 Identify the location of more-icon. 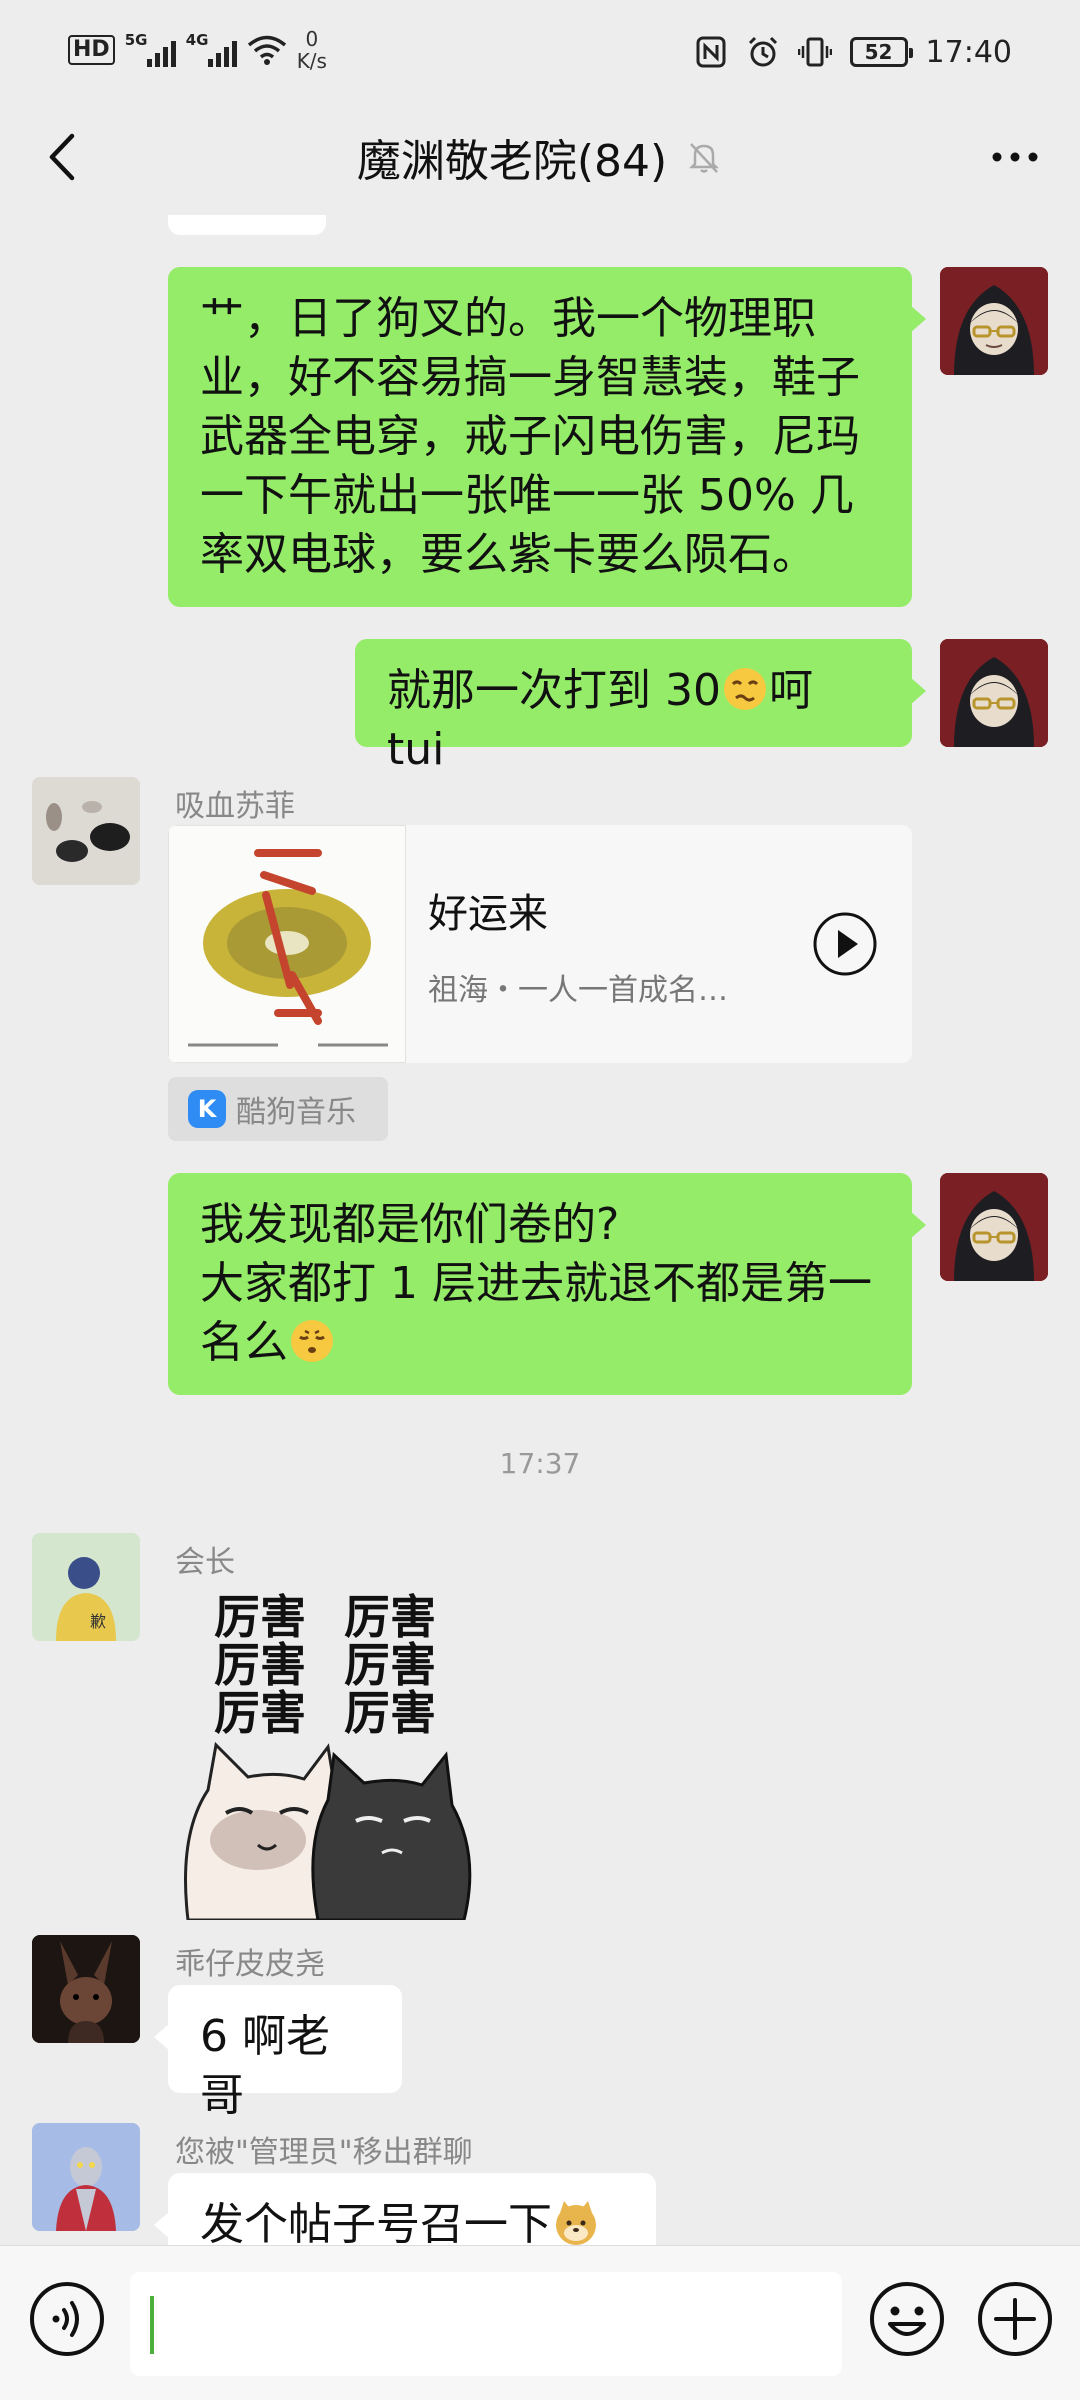
(1015, 157).